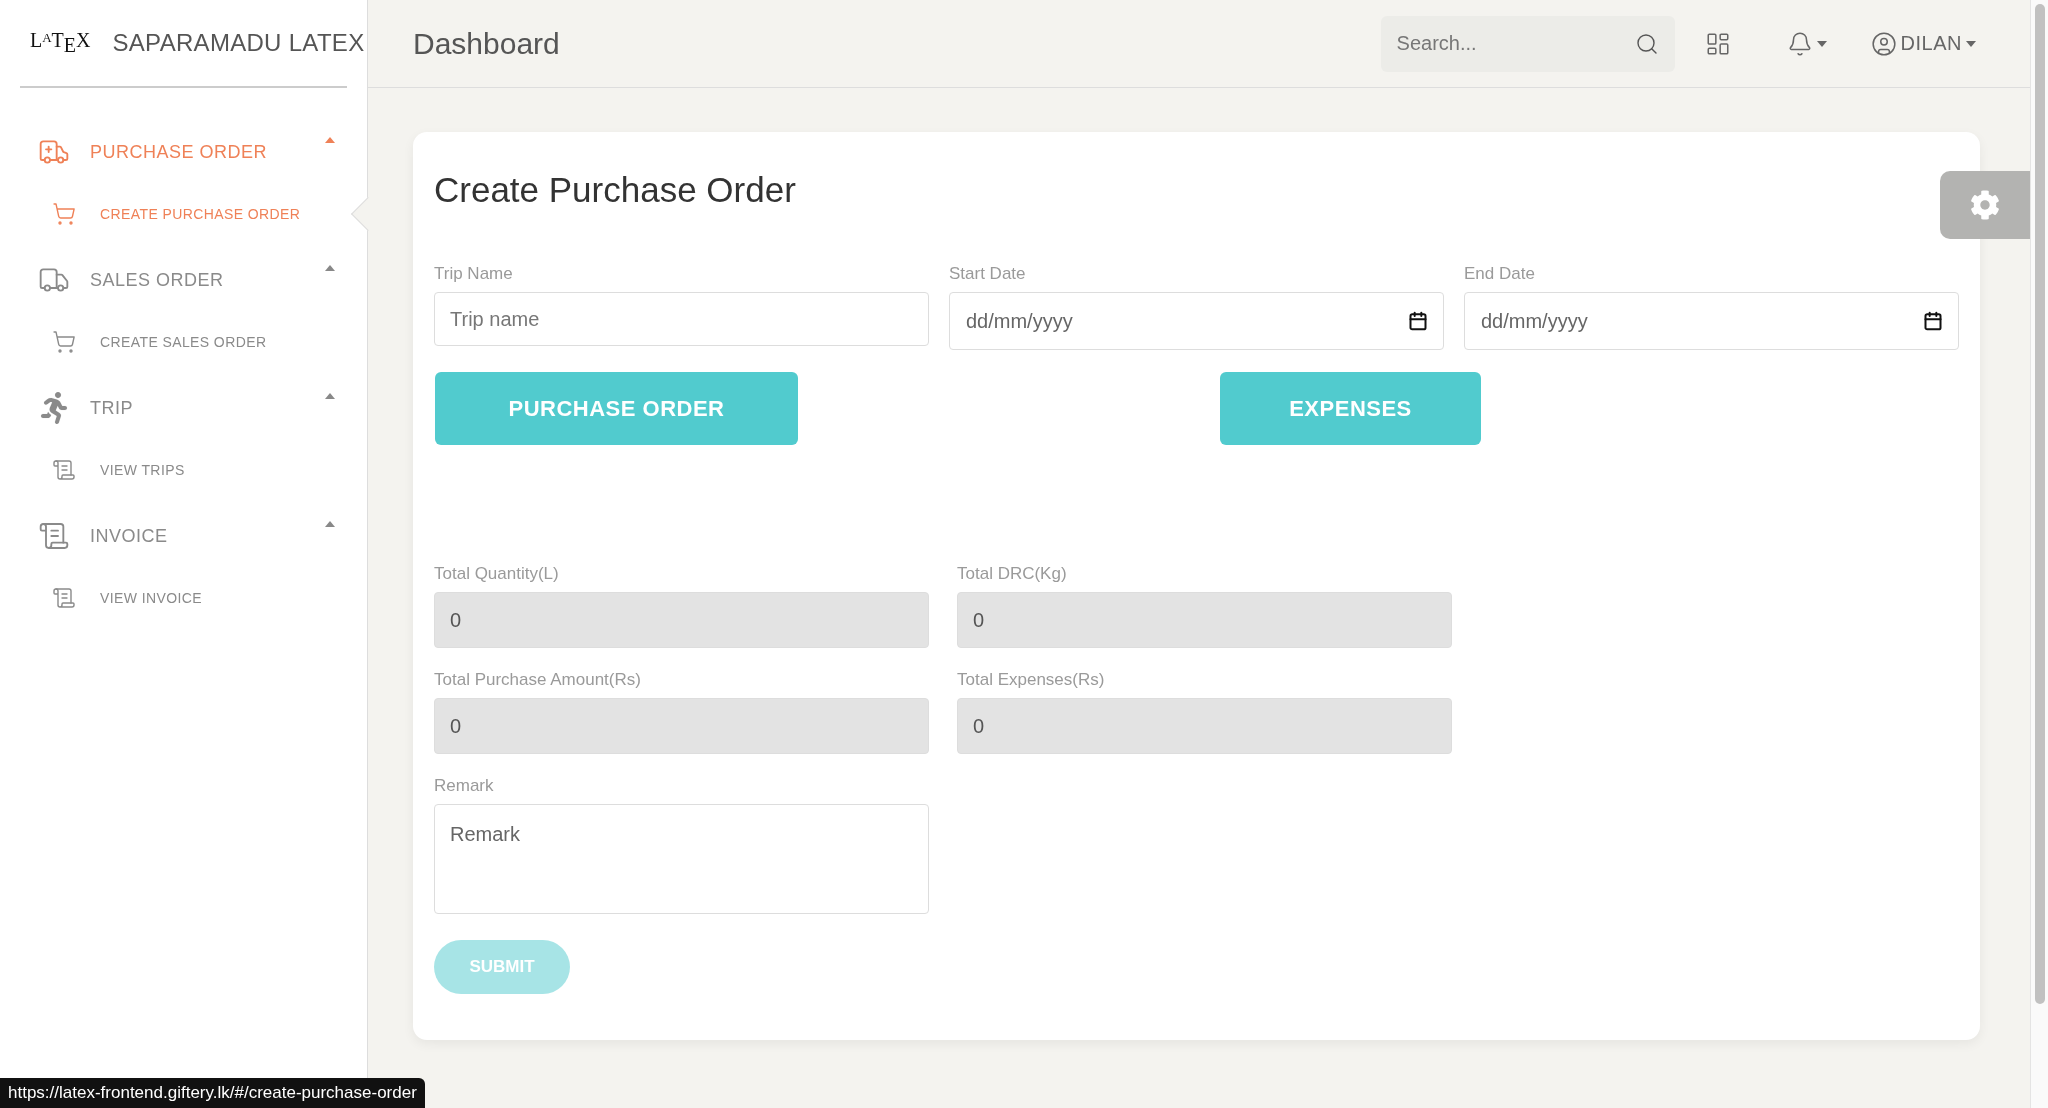 This screenshot has height=1108, width=2048. What do you see at coordinates (1500, 274) in the screenshot?
I see `field-label: End Date` at bounding box center [1500, 274].